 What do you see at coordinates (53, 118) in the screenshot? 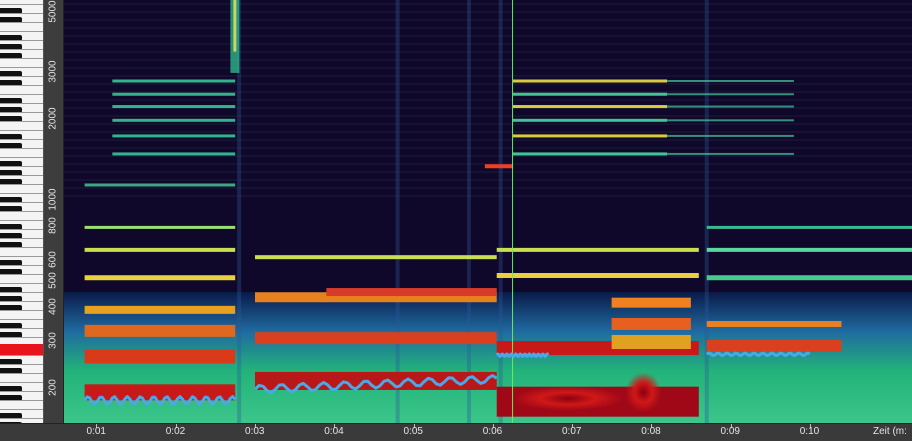
I see `frequency-label: 2000` at bounding box center [53, 118].